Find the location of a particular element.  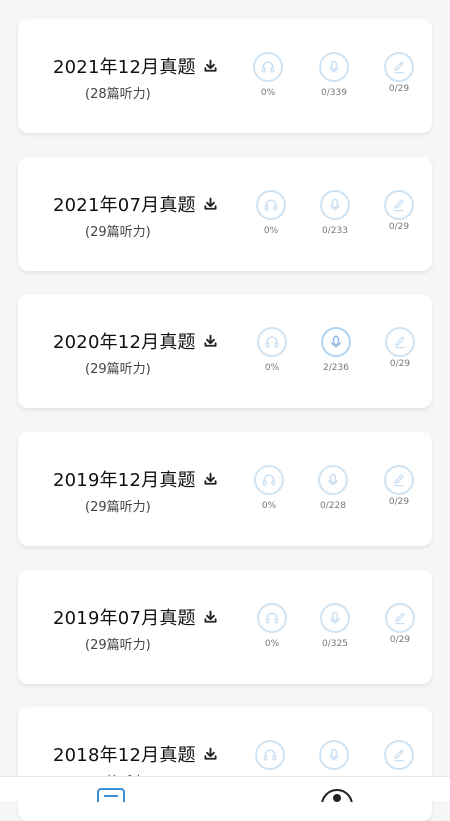

record-value: 0/228 is located at coordinates (333, 506).